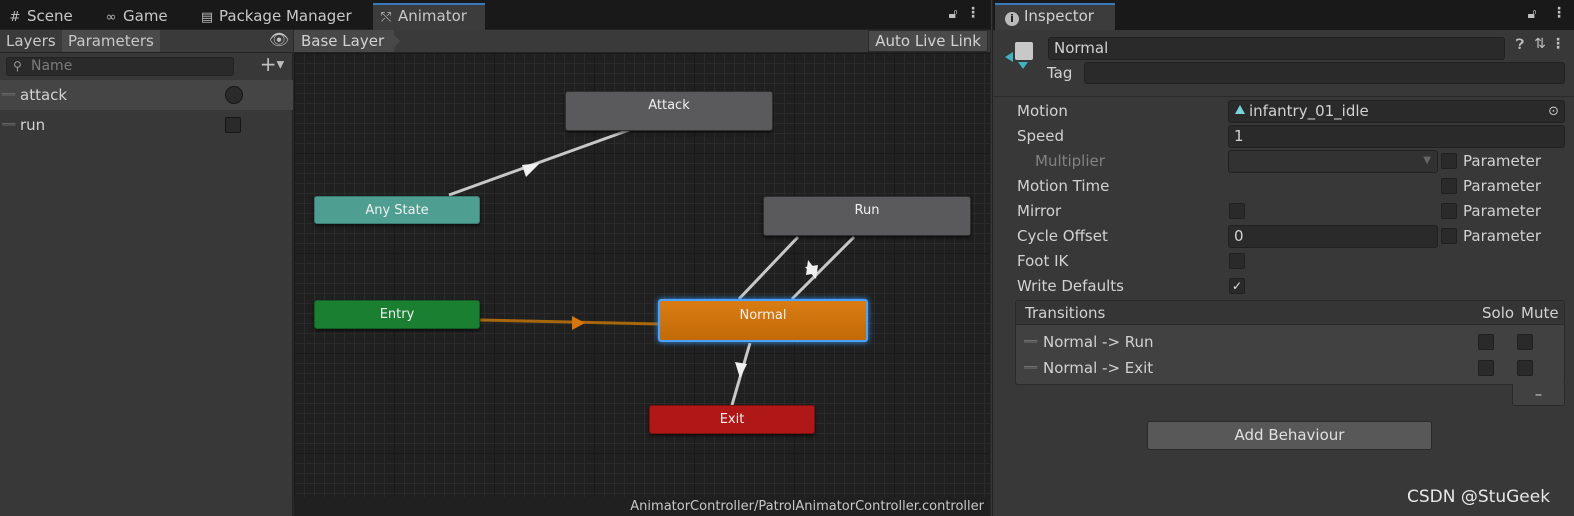  Describe the element at coordinates (1333, 161) in the screenshot. I see `multiplier-dropdown: ▼` at that location.